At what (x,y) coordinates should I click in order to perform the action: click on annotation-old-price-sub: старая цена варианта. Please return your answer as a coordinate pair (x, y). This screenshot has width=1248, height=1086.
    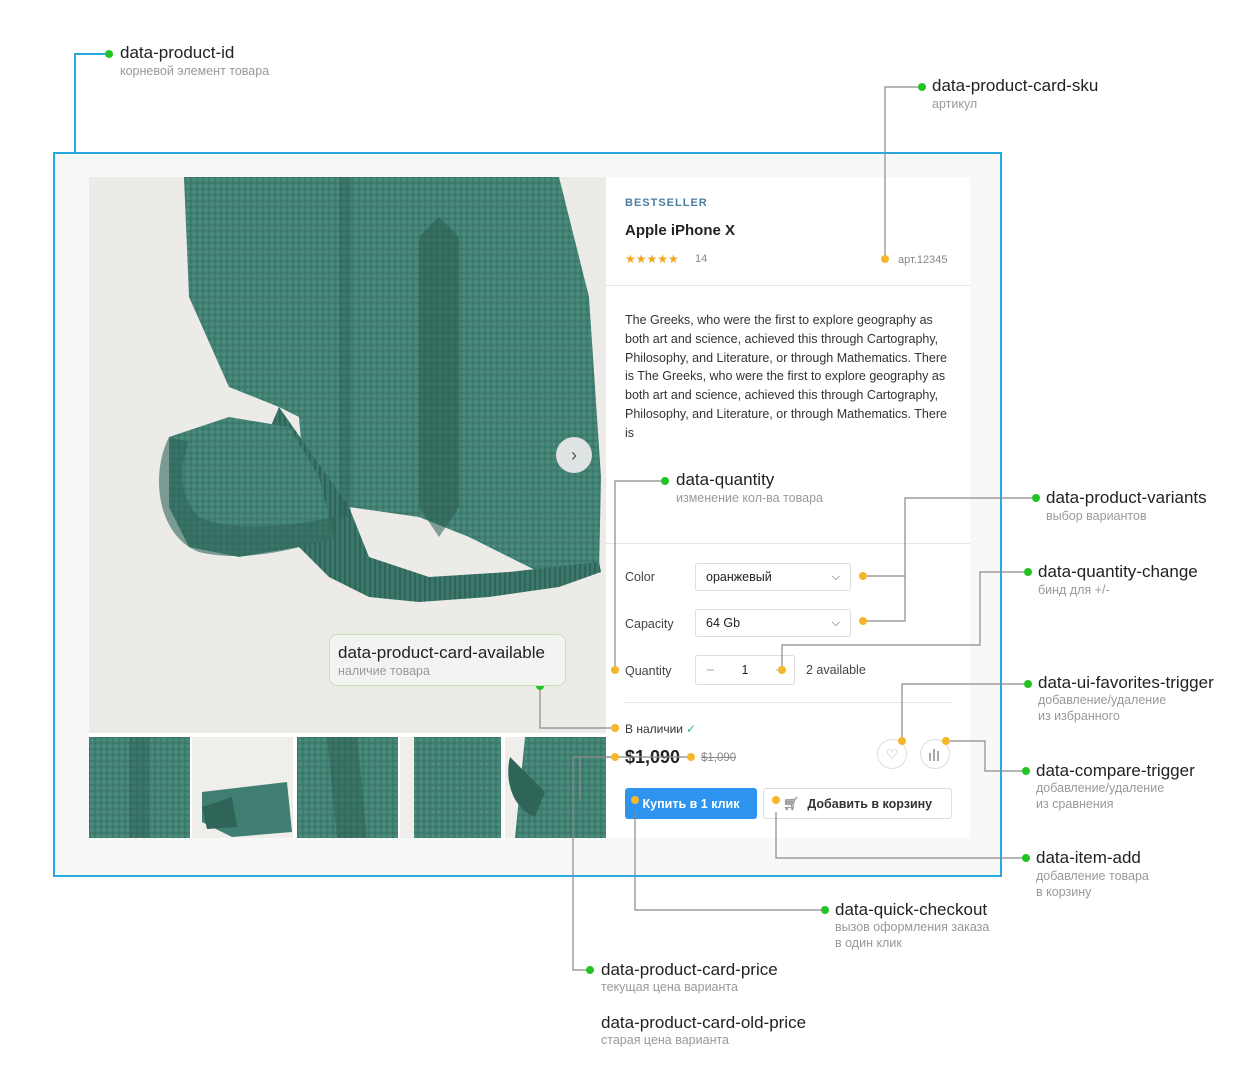
    Looking at the image, I should click on (665, 1040).